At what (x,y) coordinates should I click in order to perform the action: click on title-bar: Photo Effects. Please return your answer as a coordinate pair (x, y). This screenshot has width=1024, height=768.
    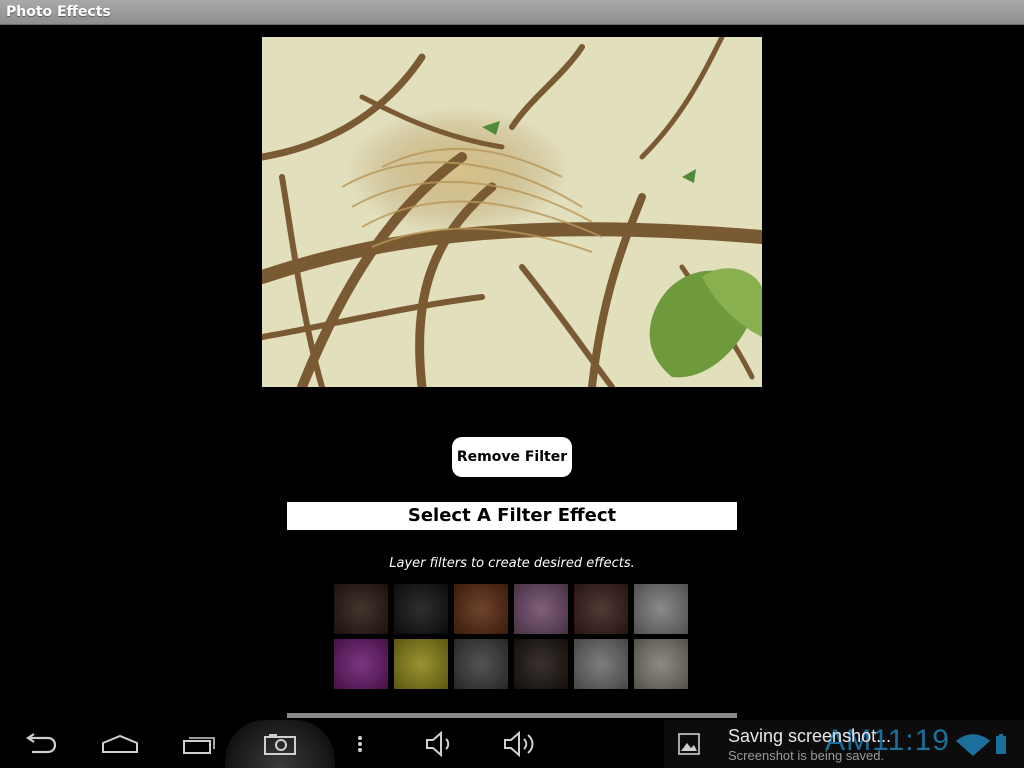
    Looking at the image, I should click on (512, 12).